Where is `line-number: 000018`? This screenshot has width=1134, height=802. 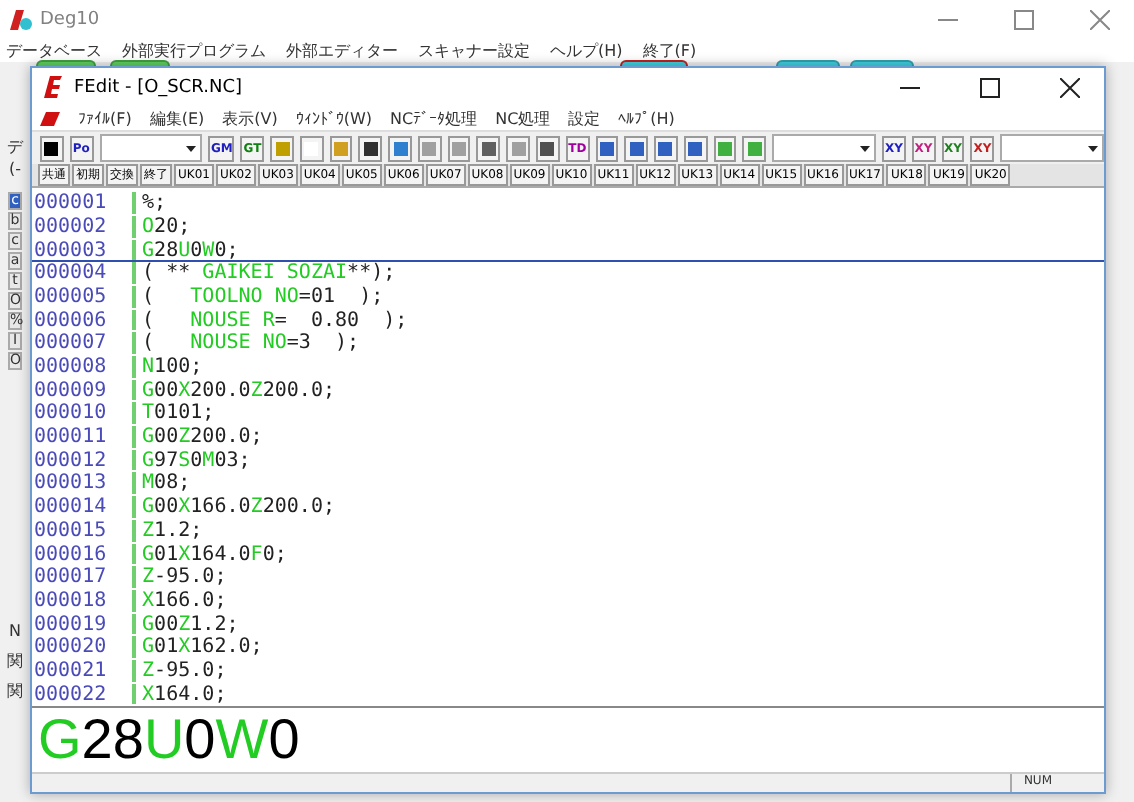 line-number: 000018 is located at coordinates (84, 600).